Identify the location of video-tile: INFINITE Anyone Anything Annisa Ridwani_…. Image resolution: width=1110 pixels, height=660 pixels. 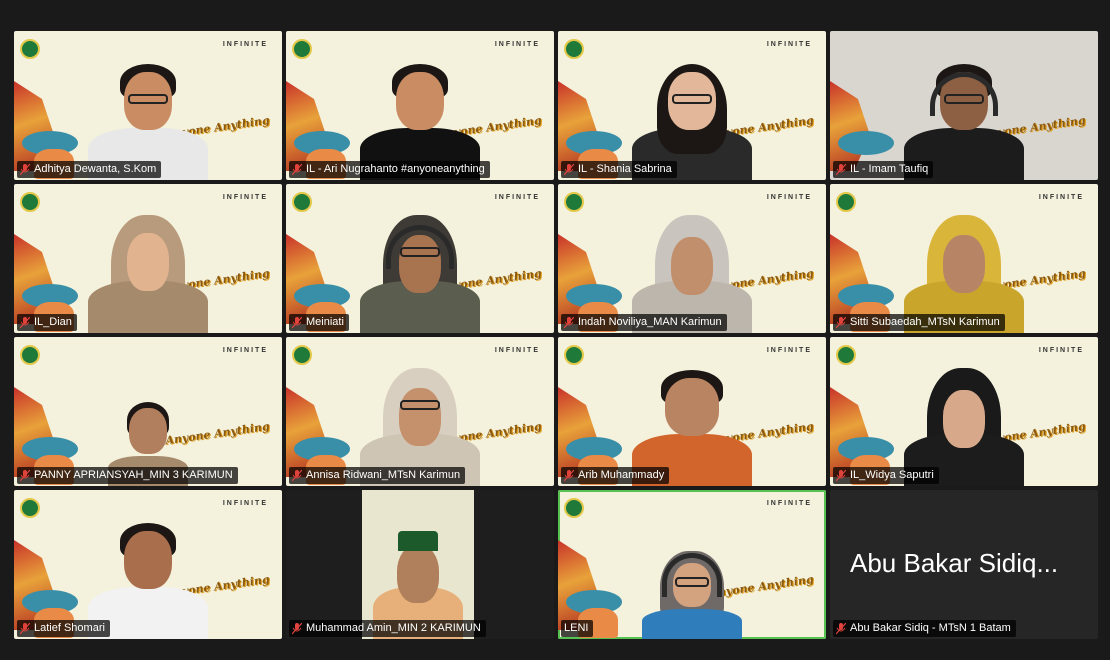
(420, 411).